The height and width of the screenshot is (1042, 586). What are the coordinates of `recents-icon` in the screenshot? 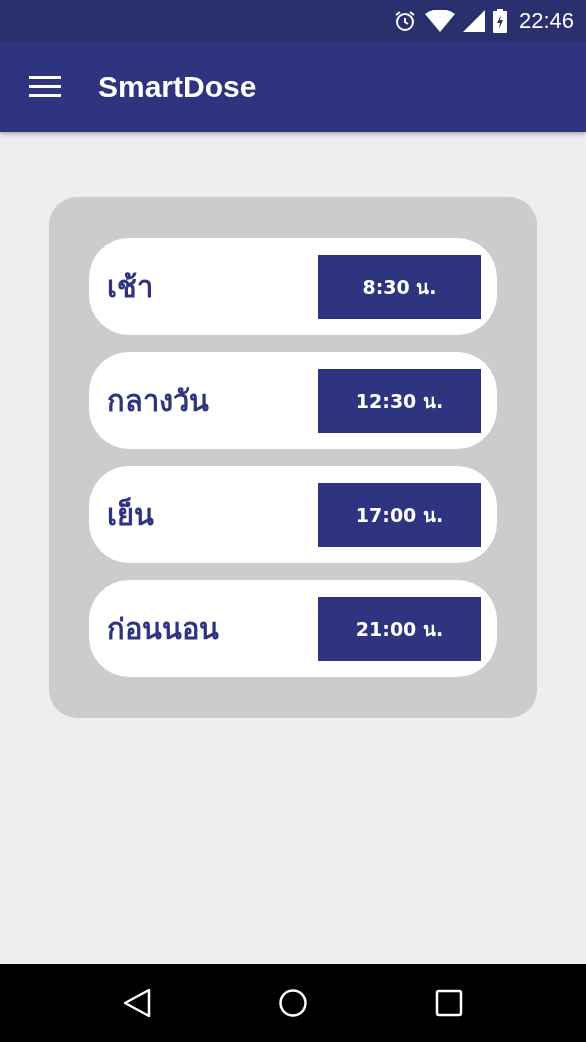 It's located at (448, 1003).